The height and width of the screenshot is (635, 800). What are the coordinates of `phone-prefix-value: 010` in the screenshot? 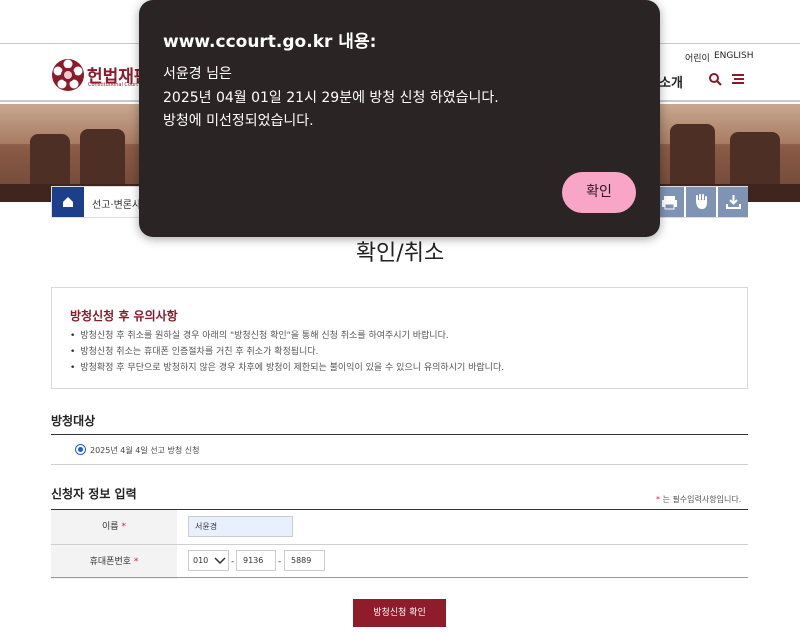 It's located at (201, 560).